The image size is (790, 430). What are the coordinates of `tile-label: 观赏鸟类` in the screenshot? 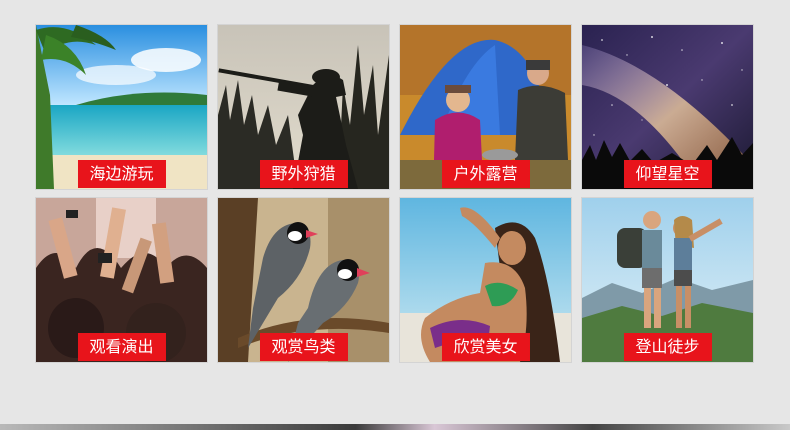 It's located at (303, 347).